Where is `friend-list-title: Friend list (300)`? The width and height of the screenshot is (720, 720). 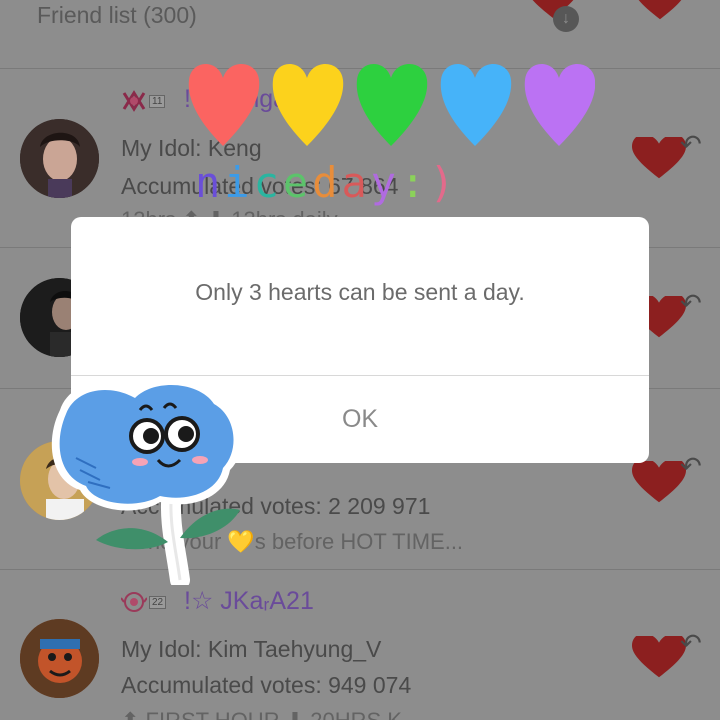 friend-list-title: Friend list (300) is located at coordinates (117, 15).